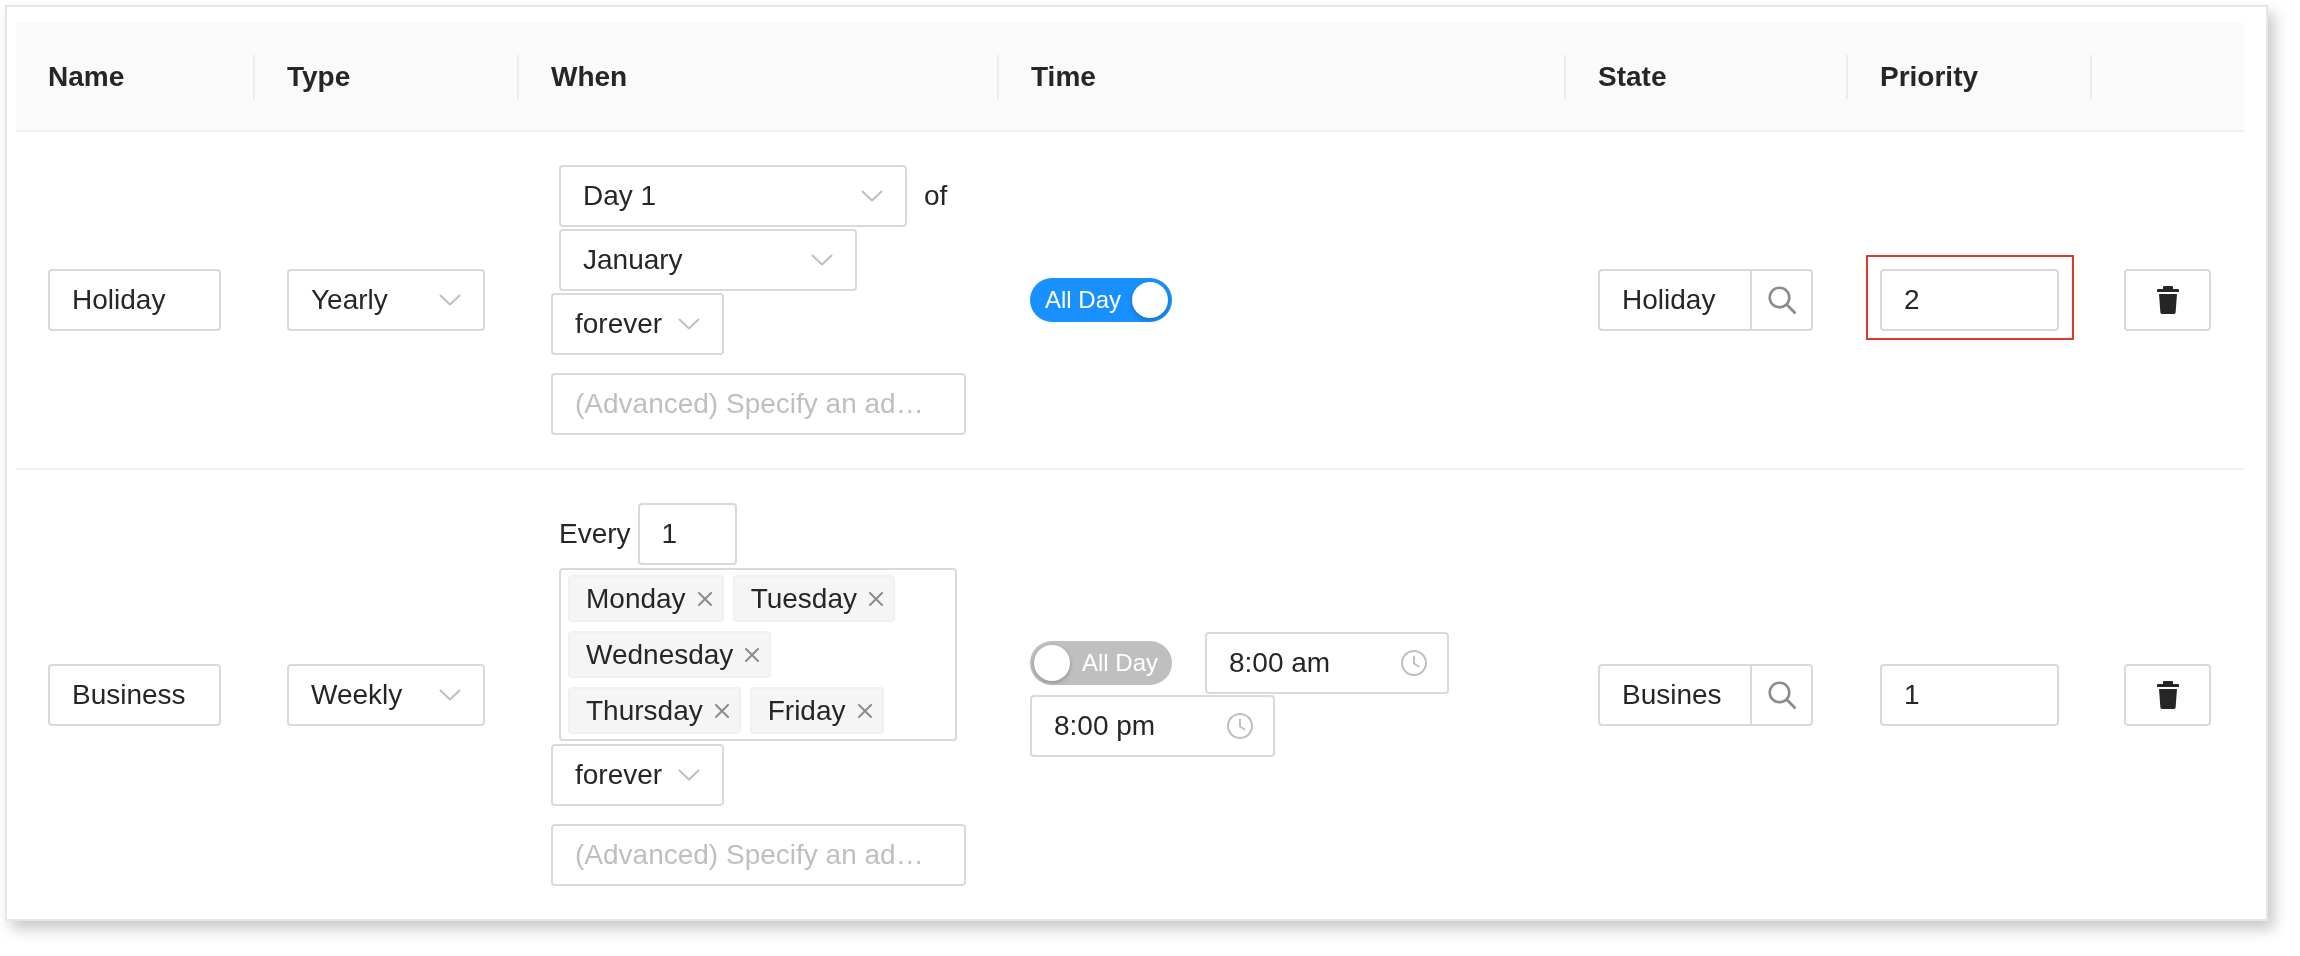 Image resolution: width=2300 pixels, height=956 pixels. What do you see at coordinates (803, 598) in the screenshot?
I see `tag-label: Tuesday` at bounding box center [803, 598].